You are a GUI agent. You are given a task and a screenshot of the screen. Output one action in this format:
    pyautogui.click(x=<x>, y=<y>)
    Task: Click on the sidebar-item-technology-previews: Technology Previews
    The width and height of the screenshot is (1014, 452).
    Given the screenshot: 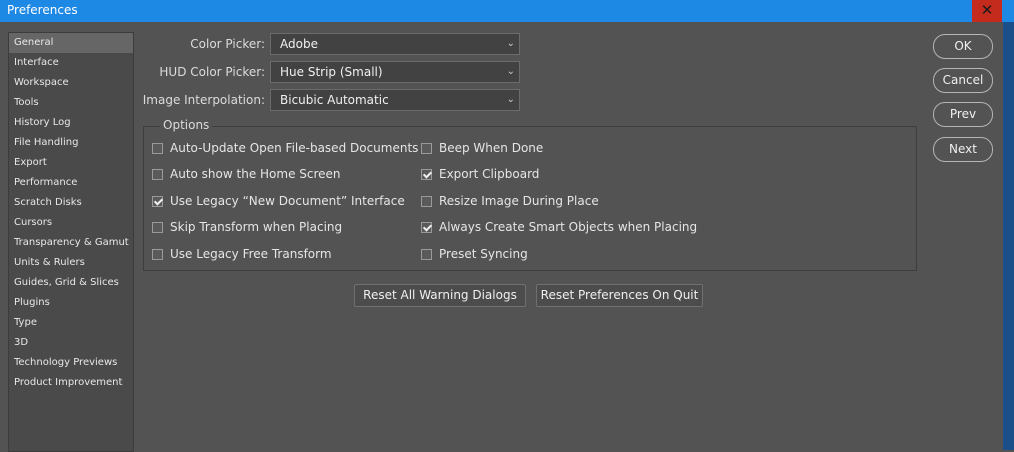 What is the action you would take?
    pyautogui.click(x=71, y=363)
    